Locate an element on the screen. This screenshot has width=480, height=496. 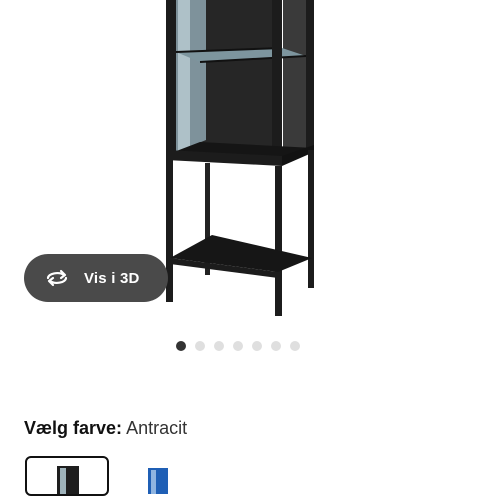
view-in-3d-button: Vis i 3D is located at coordinates (96, 278).